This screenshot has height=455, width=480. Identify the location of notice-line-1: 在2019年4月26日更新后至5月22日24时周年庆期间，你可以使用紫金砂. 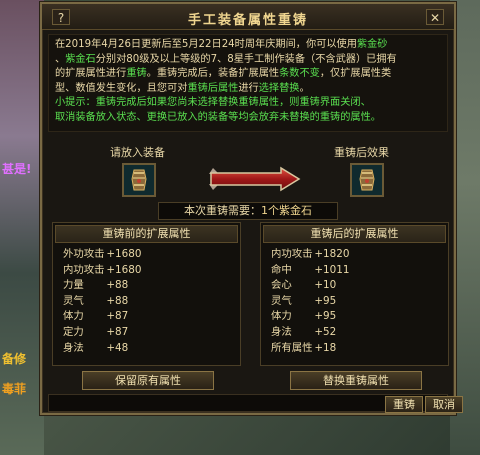
(221, 44).